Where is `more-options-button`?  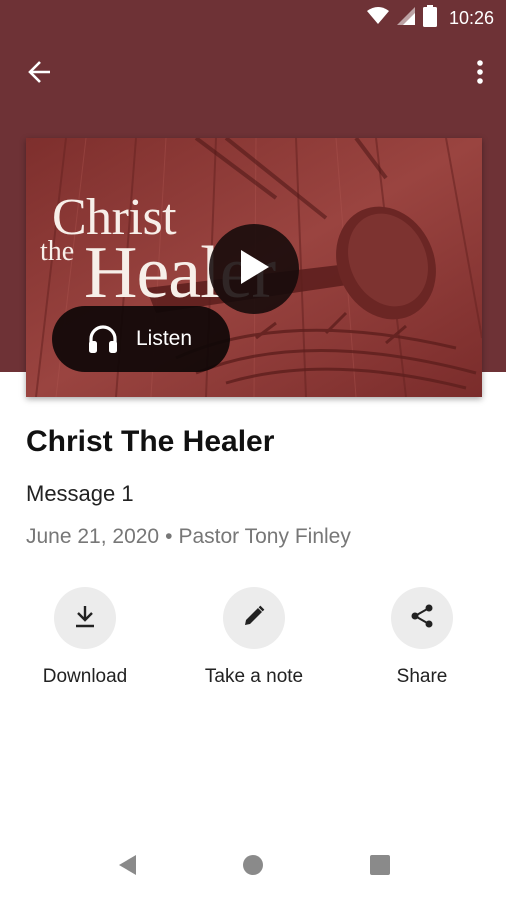 more-options-button is located at coordinates (480, 74).